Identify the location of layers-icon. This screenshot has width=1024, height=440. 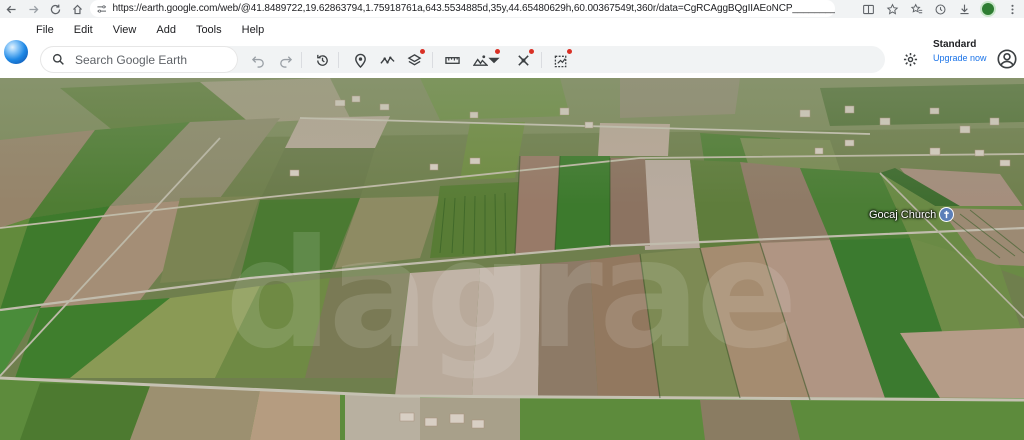
(414, 60).